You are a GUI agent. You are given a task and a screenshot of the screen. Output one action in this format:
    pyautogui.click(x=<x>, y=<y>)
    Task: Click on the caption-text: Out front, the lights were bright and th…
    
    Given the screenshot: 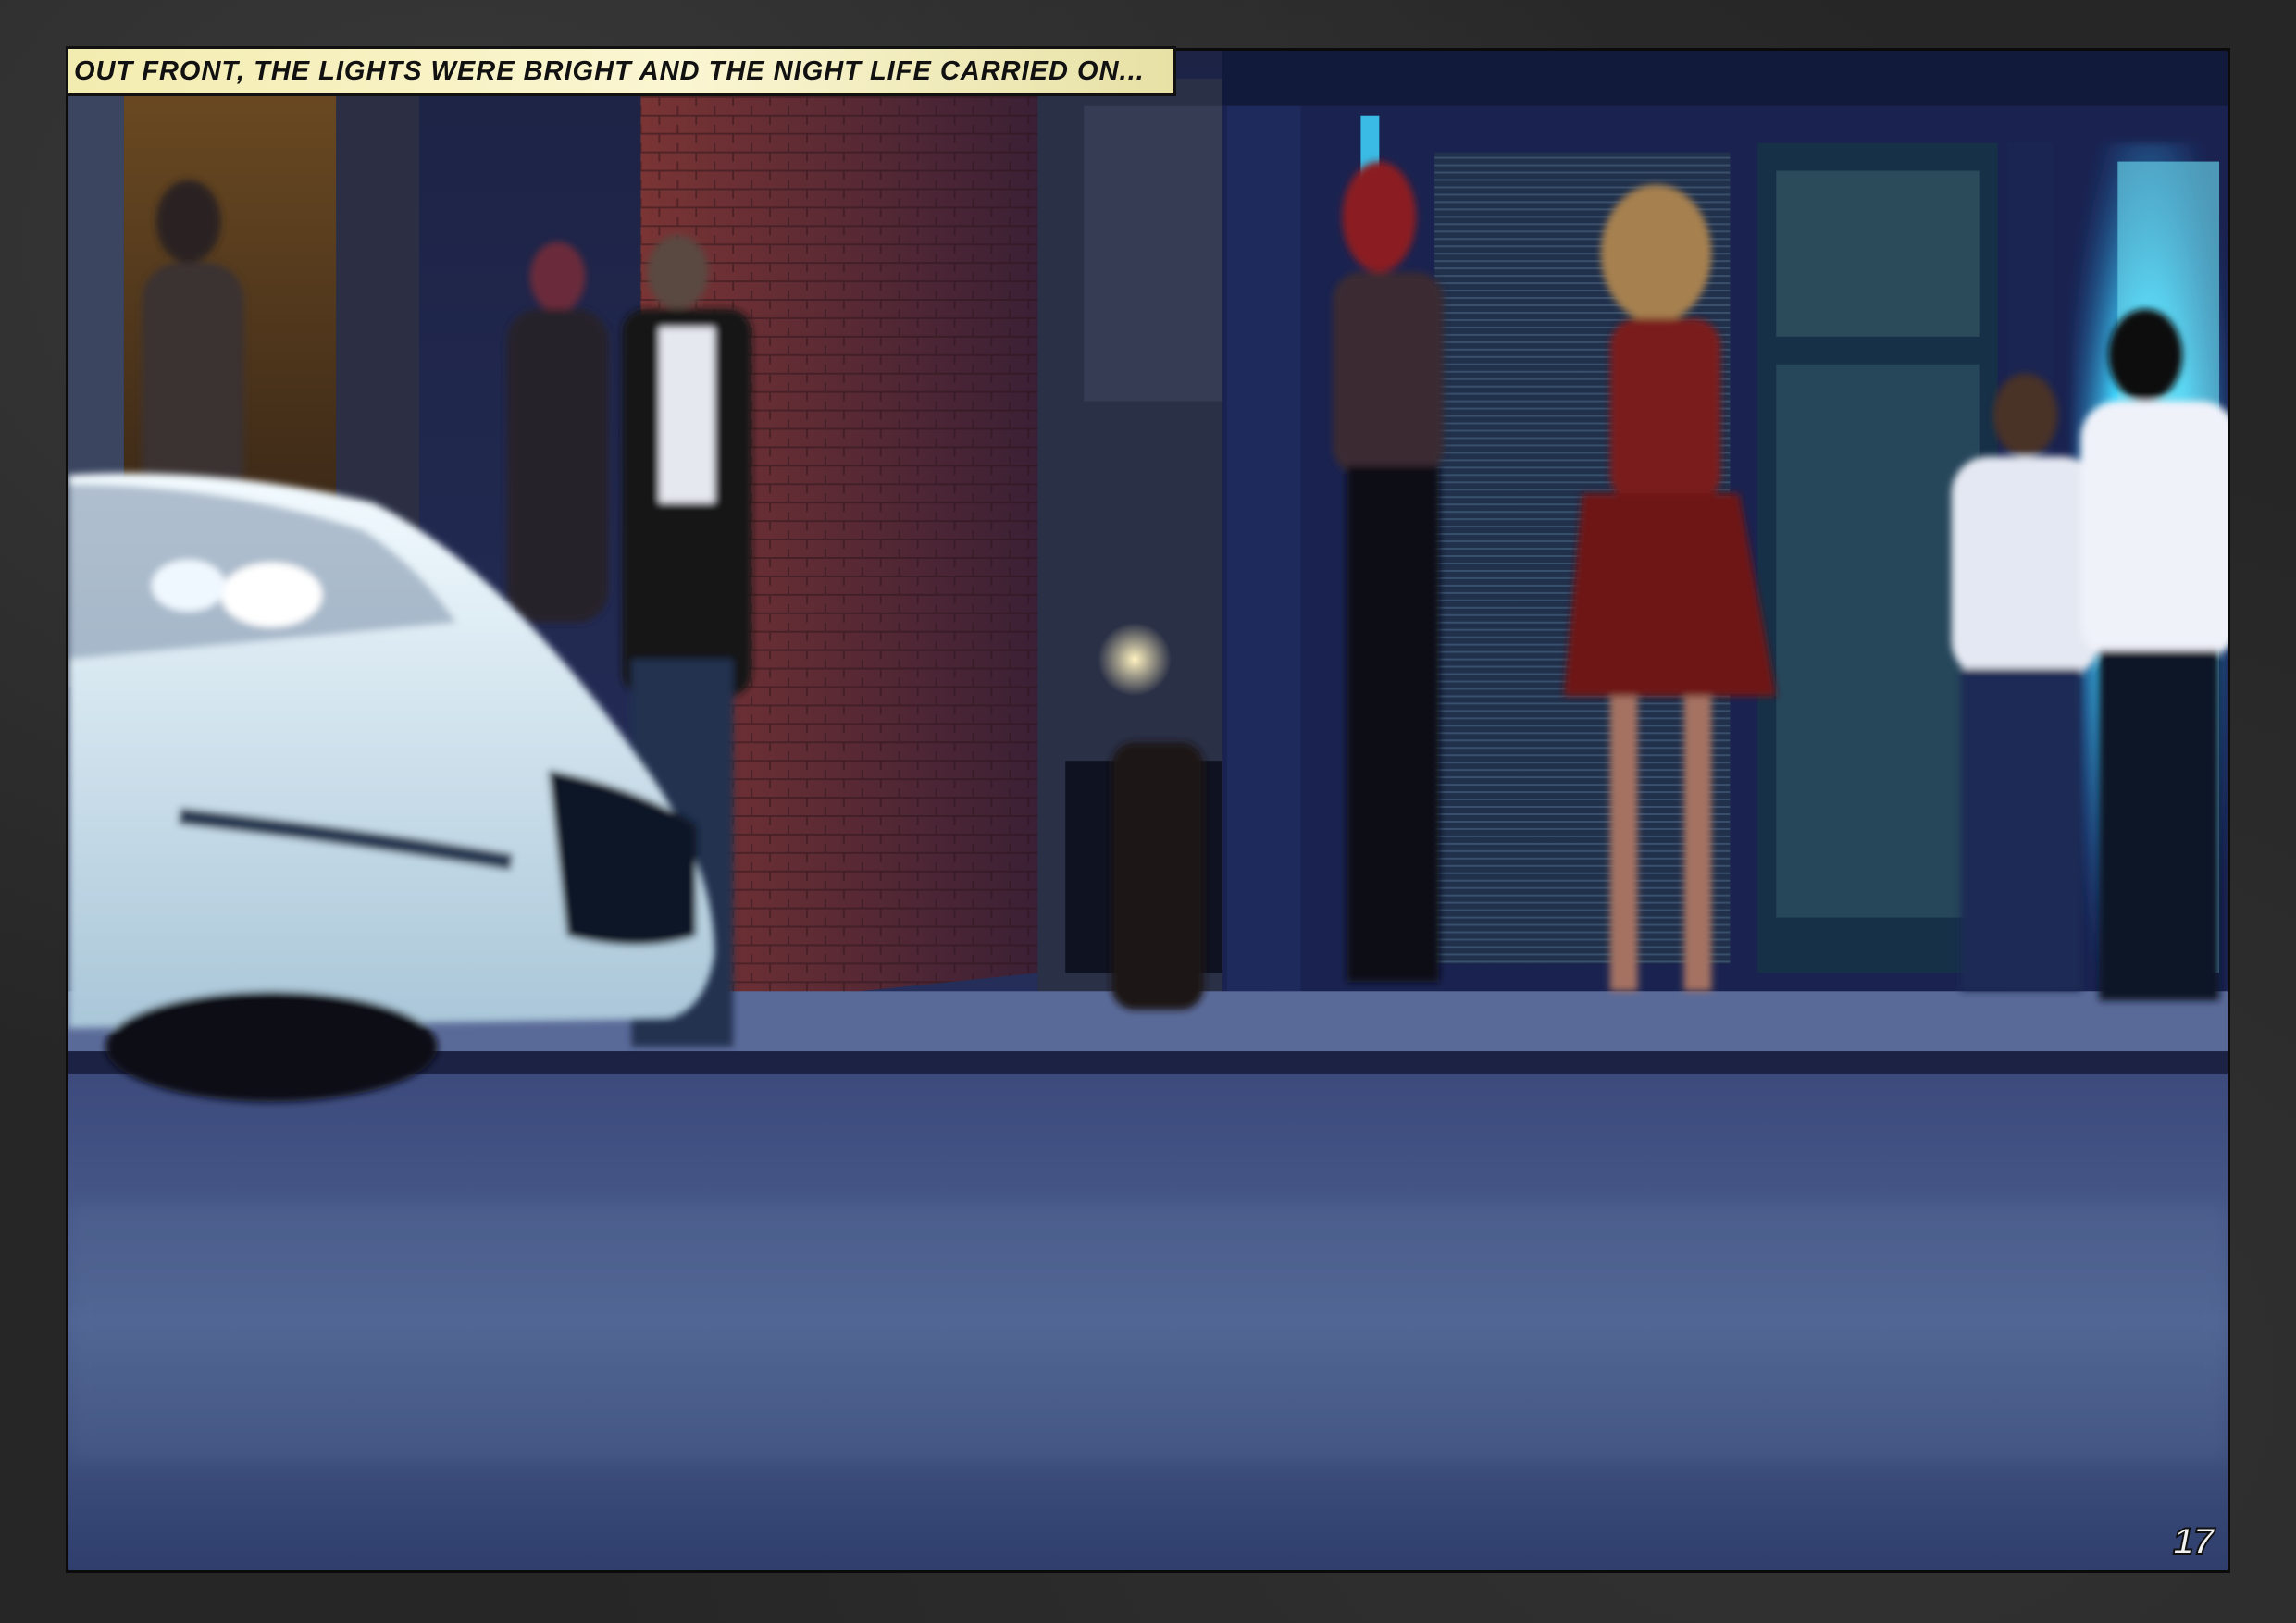 What is the action you would take?
    pyautogui.click(x=610, y=71)
    